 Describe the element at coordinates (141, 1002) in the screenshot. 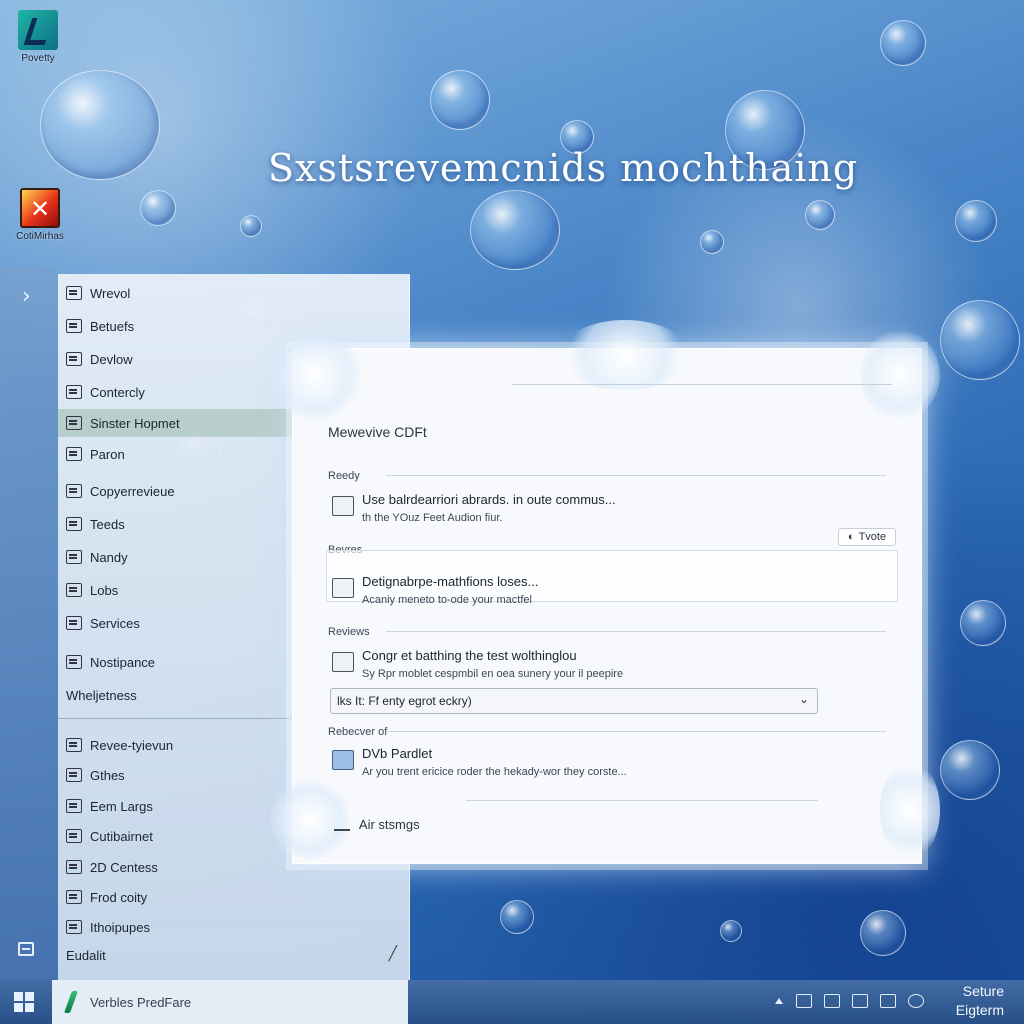

I see `taskbar-app-label: Verbles PredFare` at that location.